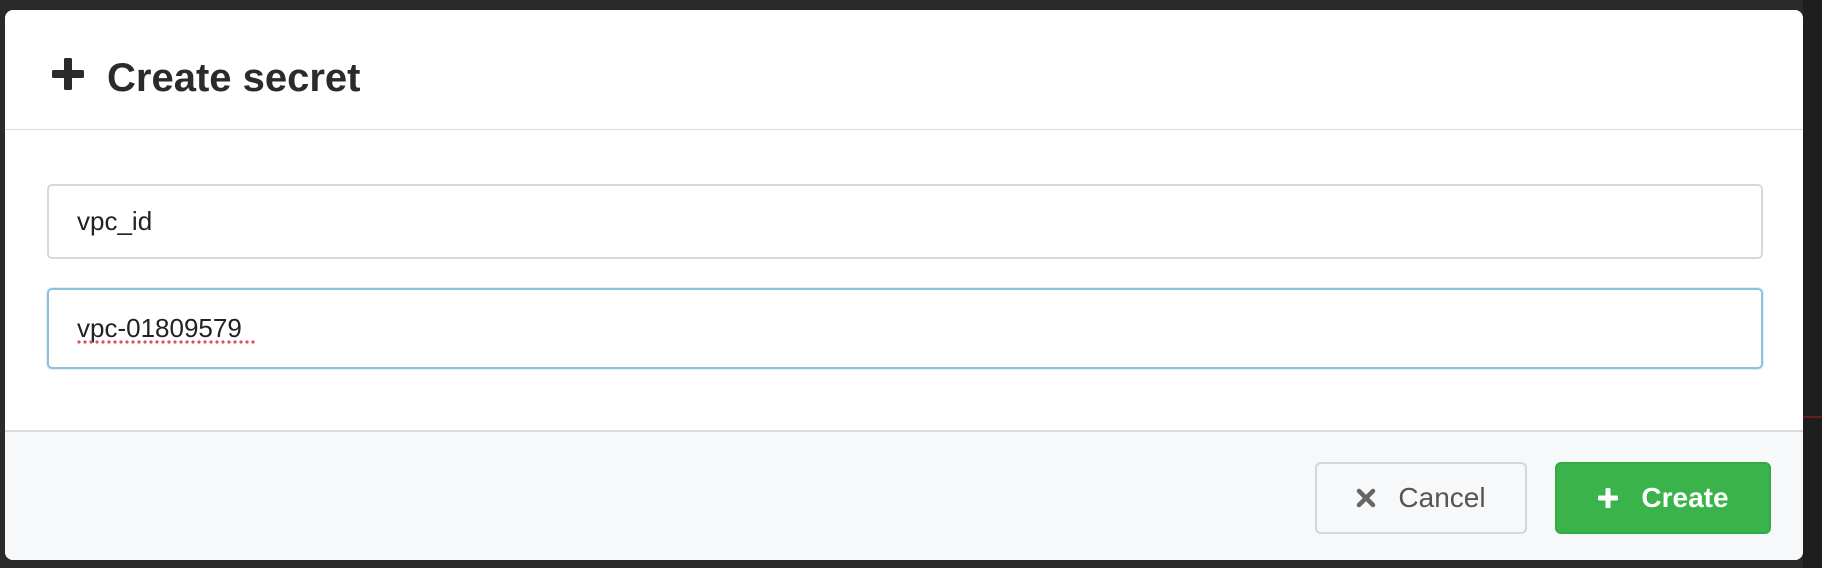 Image resolution: width=1822 pixels, height=568 pixels. I want to click on cancel-button: Cancel, so click(1421, 498).